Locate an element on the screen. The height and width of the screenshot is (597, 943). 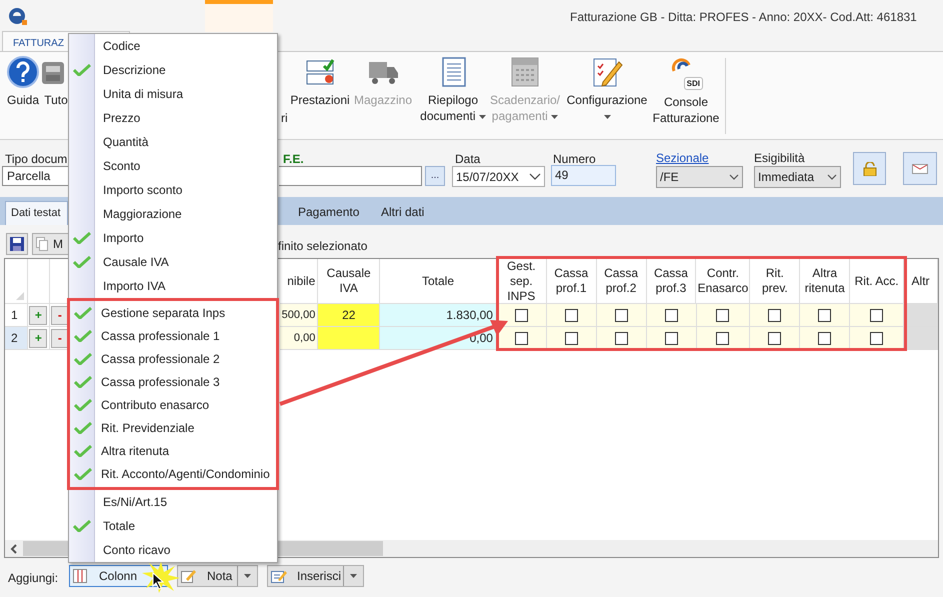
scroll-left-icon is located at coordinates (14, 549).